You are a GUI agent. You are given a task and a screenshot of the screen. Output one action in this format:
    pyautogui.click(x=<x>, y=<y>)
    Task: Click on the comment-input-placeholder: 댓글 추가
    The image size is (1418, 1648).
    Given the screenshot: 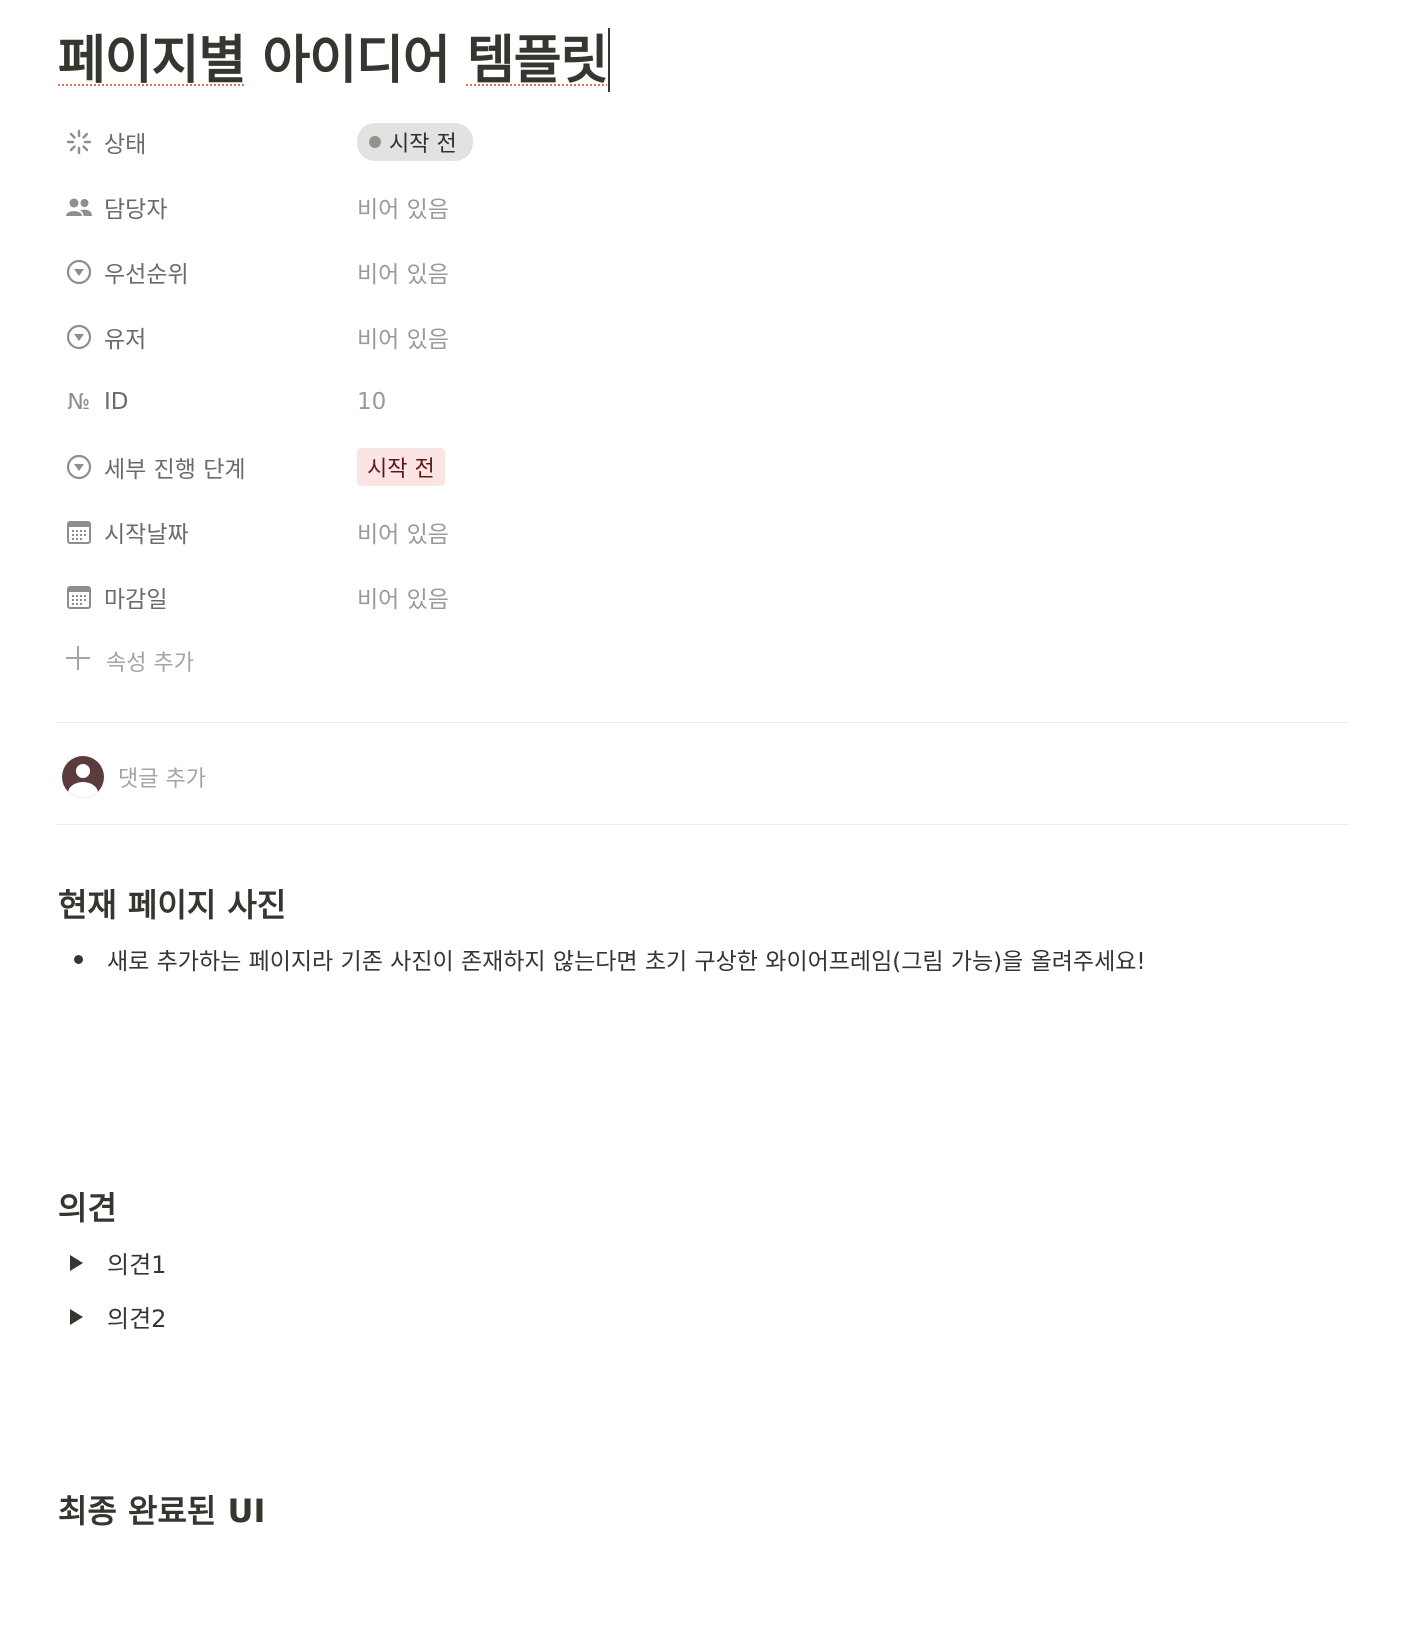 What is the action you would take?
    pyautogui.click(x=162, y=779)
    